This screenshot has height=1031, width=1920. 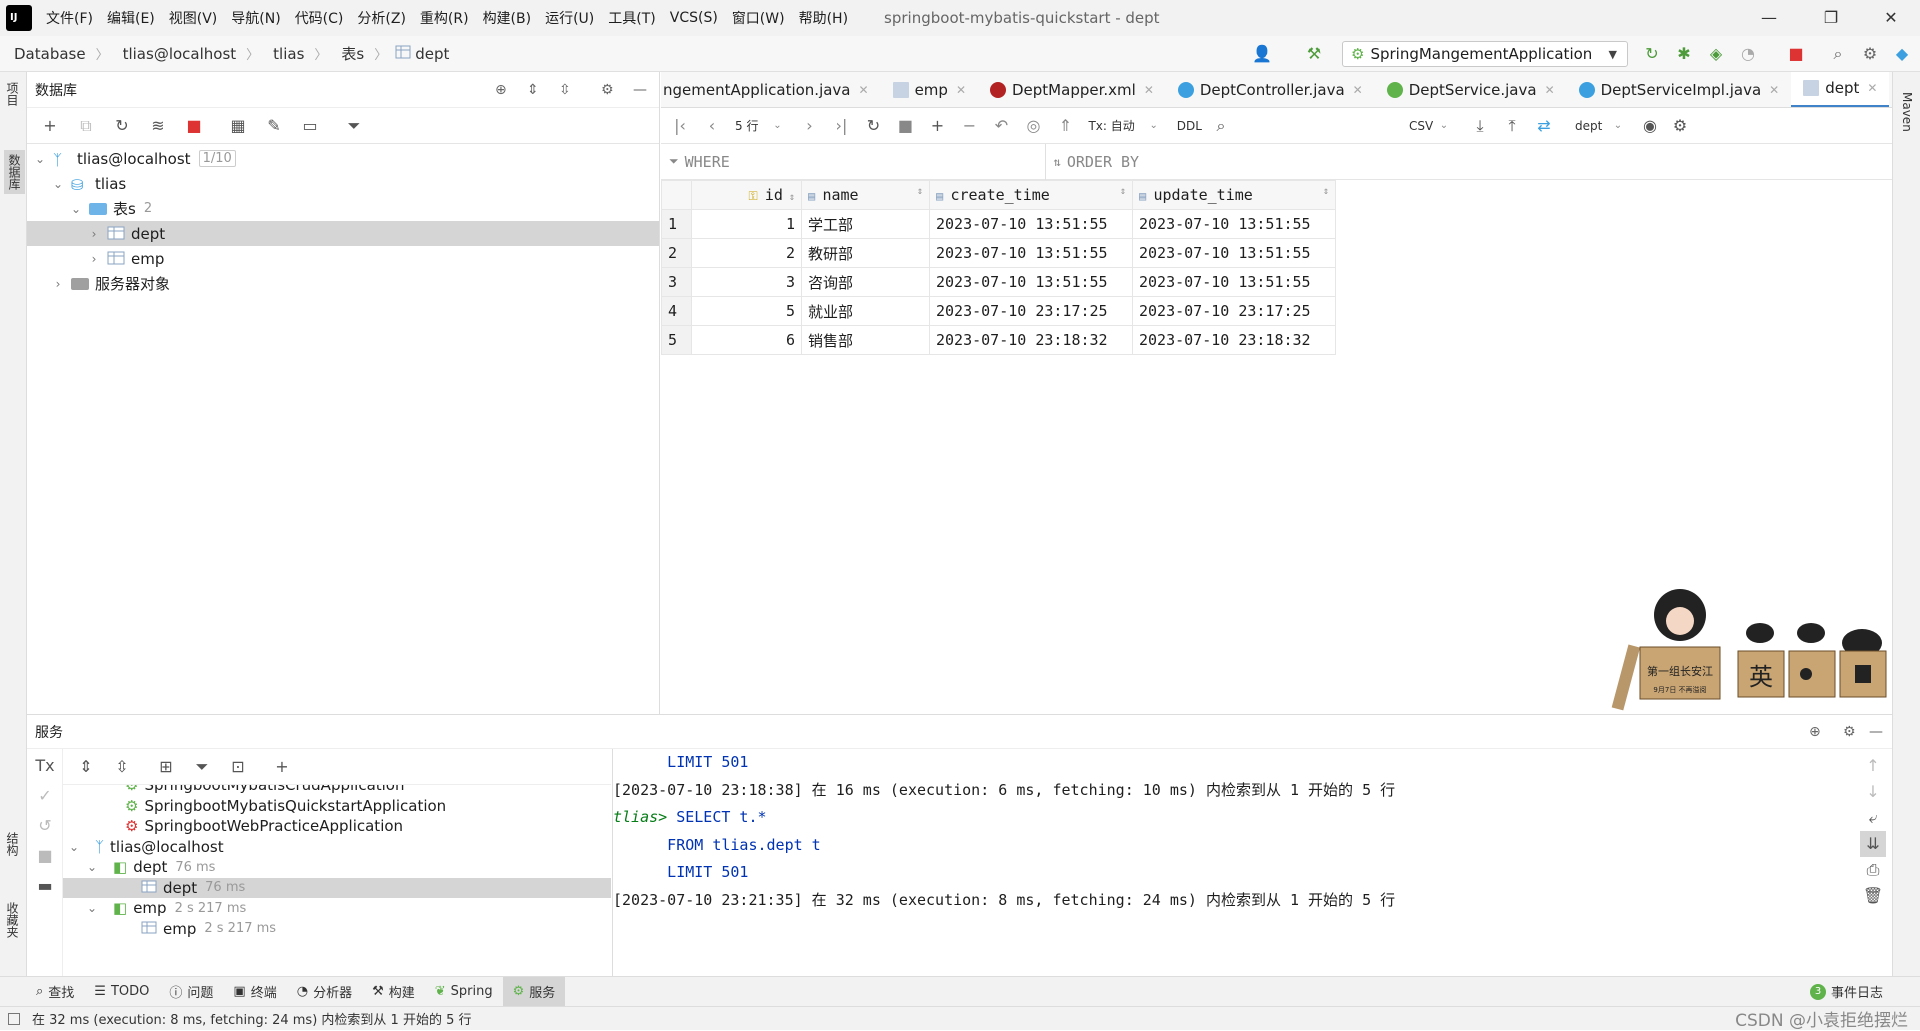 I want to click on toolbox-icon: ◆, so click(x=1902, y=54).